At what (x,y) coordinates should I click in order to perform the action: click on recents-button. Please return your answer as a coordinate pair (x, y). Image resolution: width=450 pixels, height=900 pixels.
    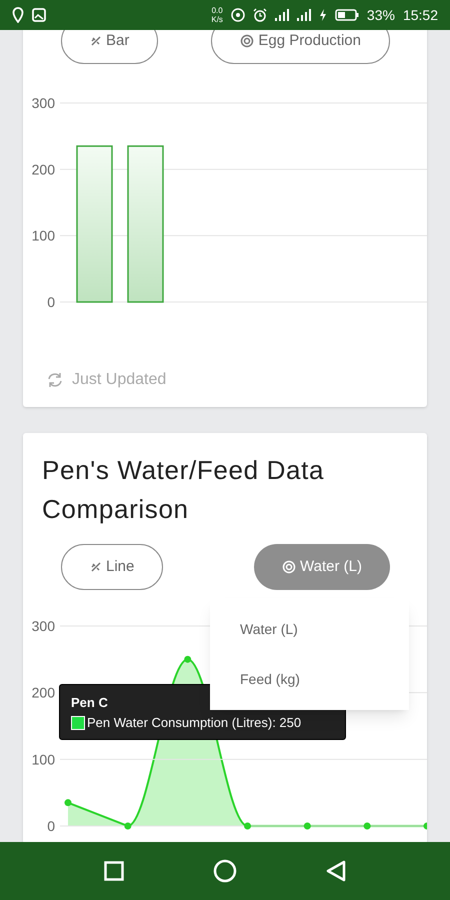
    Looking at the image, I should click on (114, 871).